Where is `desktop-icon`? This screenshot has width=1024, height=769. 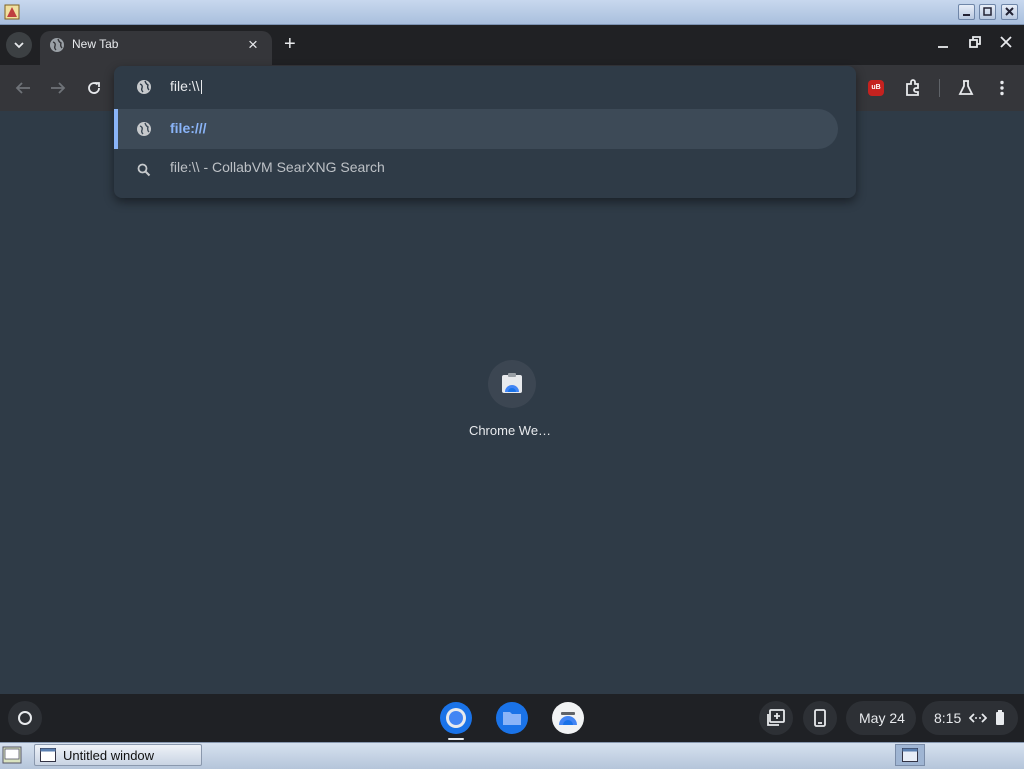 desktop-icon is located at coordinates (910, 755).